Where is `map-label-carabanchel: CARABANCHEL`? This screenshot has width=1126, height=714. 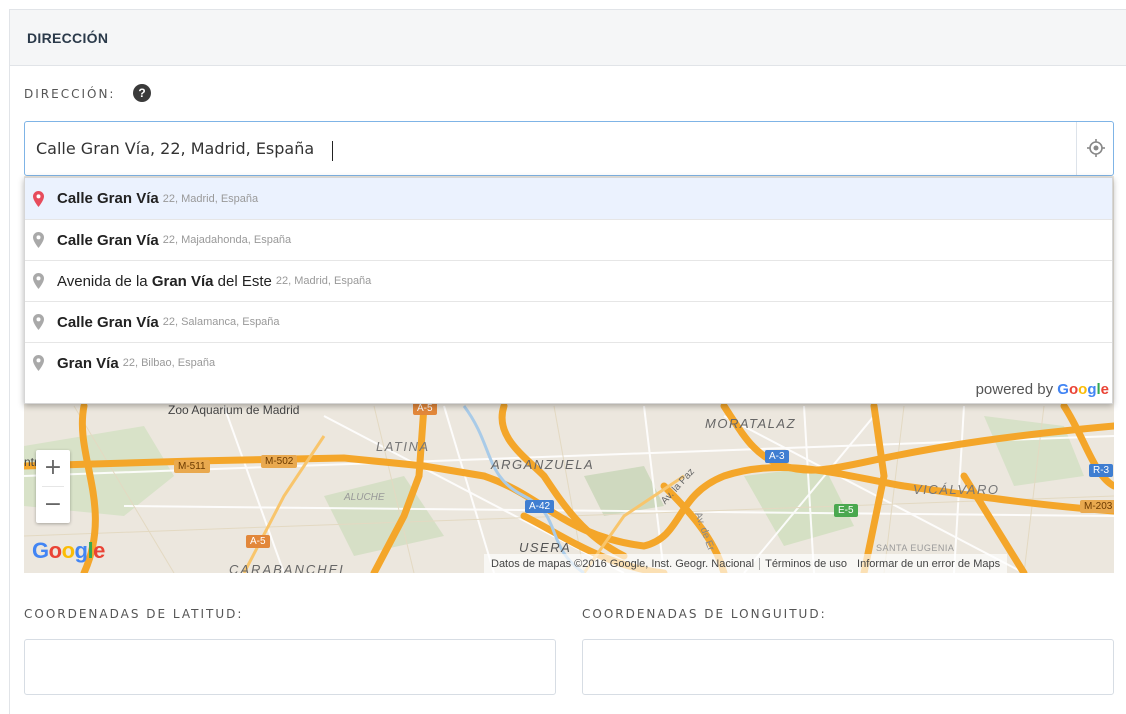
map-label-carabanchel: CARABANCHEL is located at coordinates (289, 567).